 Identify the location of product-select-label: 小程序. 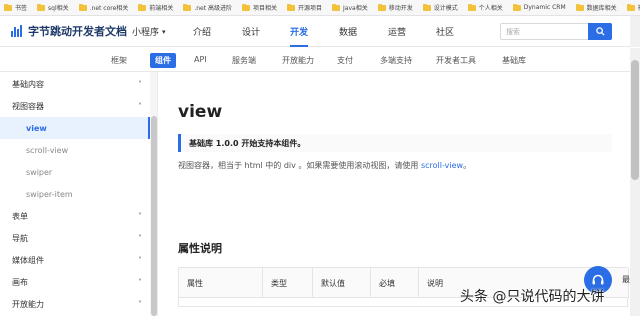
(146, 33).